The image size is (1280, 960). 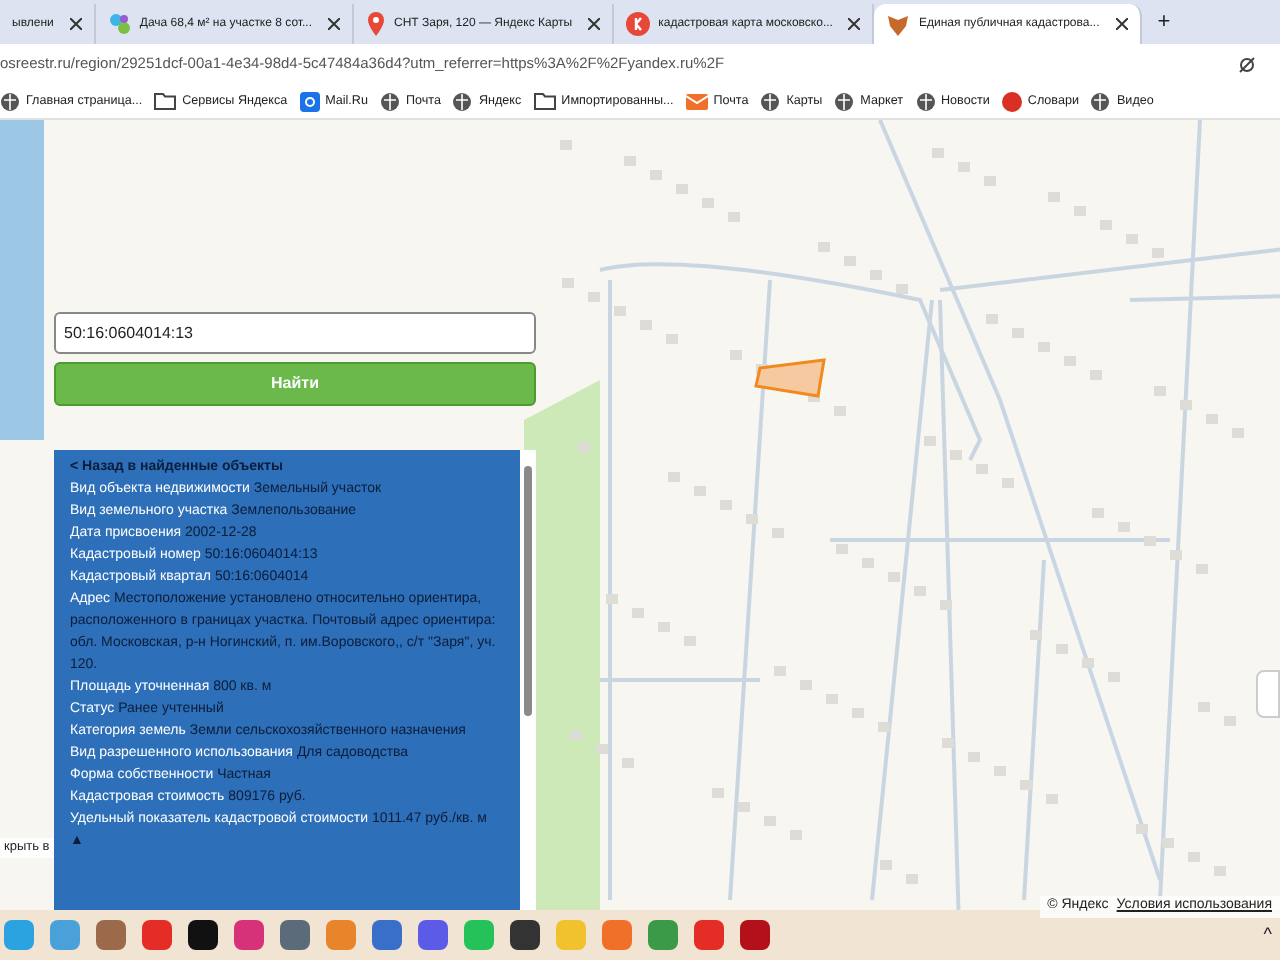 What do you see at coordinates (295, 333) in the screenshot?
I see `search-field: 50:16:0604014:13` at bounding box center [295, 333].